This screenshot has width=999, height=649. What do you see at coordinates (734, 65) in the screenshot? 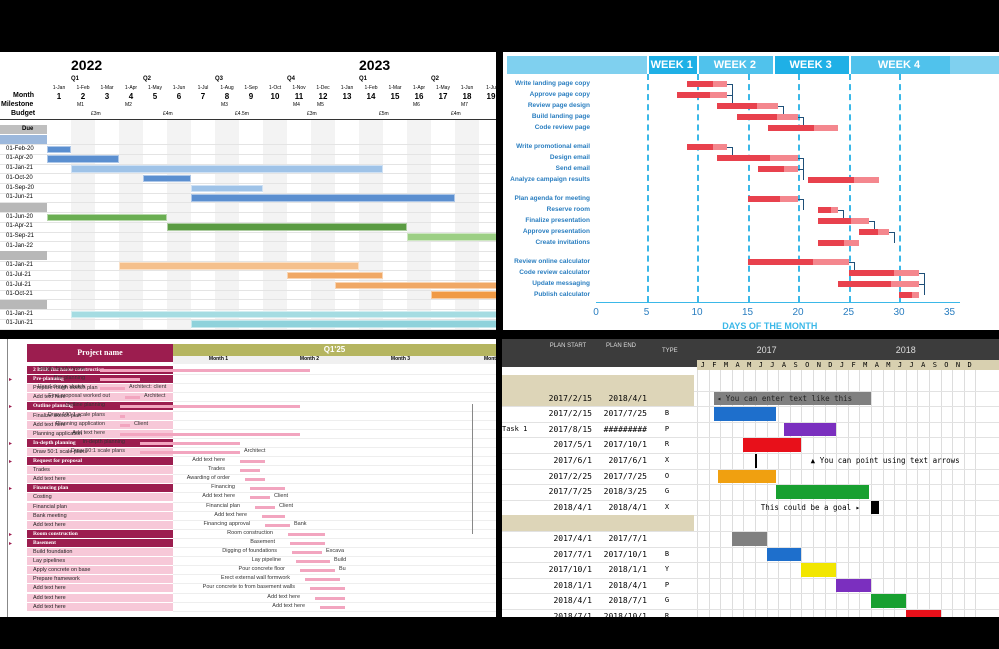
I see `week-label: WEEK 2` at bounding box center [734, 65].